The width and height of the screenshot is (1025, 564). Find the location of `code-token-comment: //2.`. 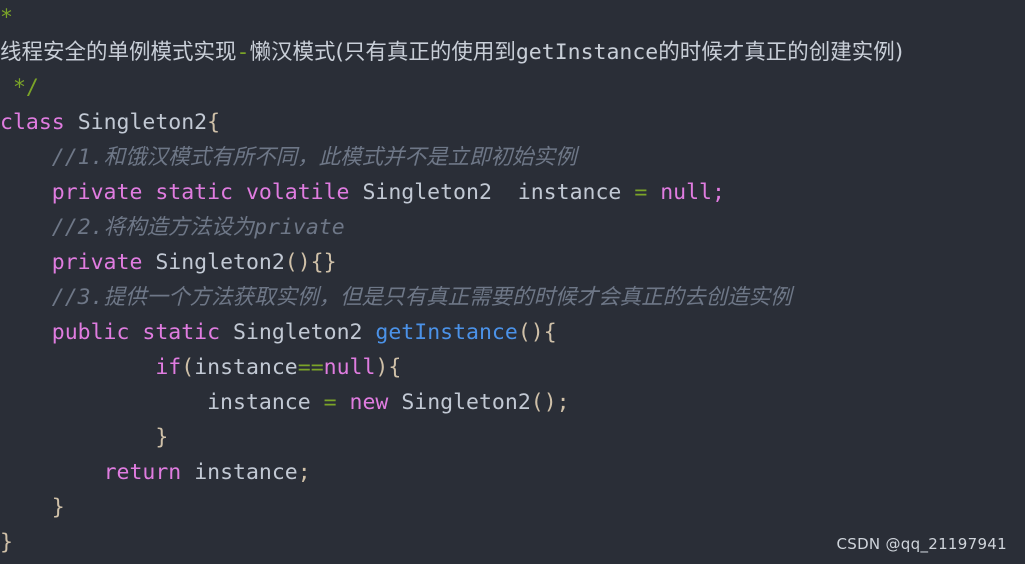

code-token-comment: //2. is located at coordinates (77, 227).